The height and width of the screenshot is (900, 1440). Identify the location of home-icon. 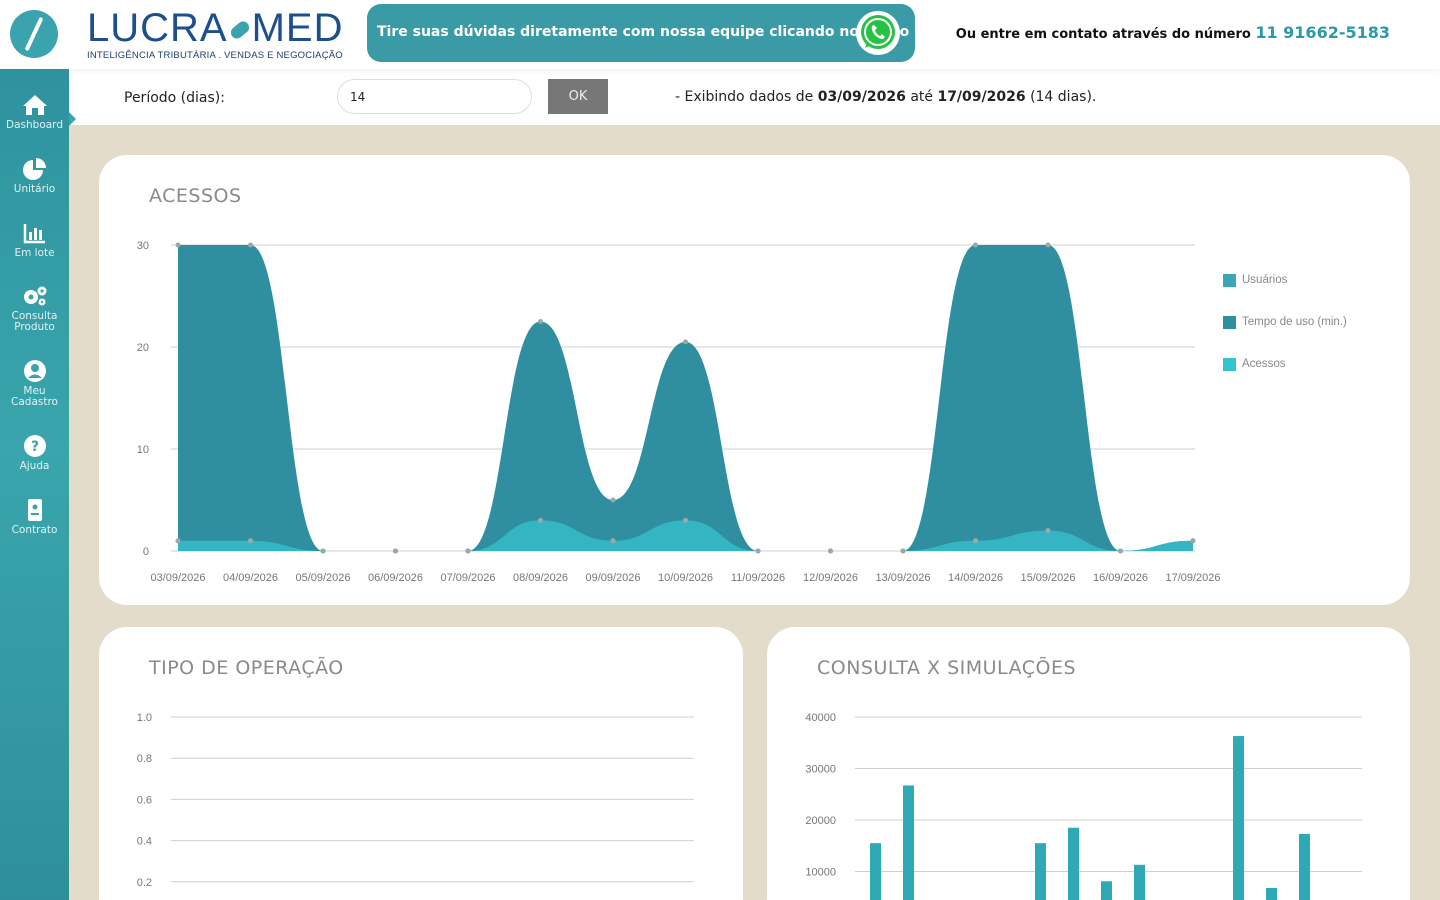
(34, 105).